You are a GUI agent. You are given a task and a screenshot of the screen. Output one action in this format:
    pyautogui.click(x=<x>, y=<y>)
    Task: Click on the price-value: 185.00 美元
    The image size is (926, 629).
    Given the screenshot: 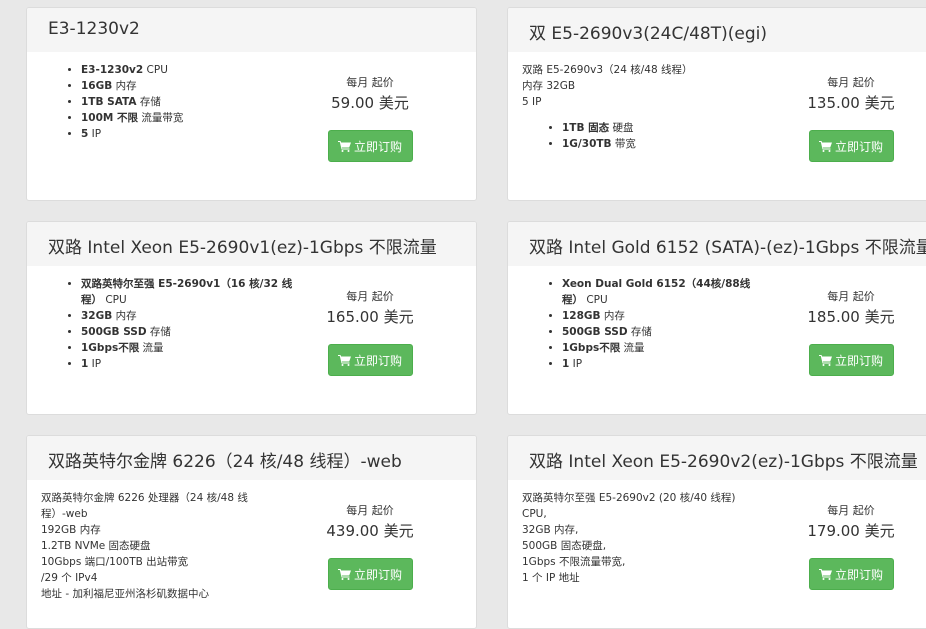 What is the action you would take?
    pyautogui.click(x=851, y=317)
    